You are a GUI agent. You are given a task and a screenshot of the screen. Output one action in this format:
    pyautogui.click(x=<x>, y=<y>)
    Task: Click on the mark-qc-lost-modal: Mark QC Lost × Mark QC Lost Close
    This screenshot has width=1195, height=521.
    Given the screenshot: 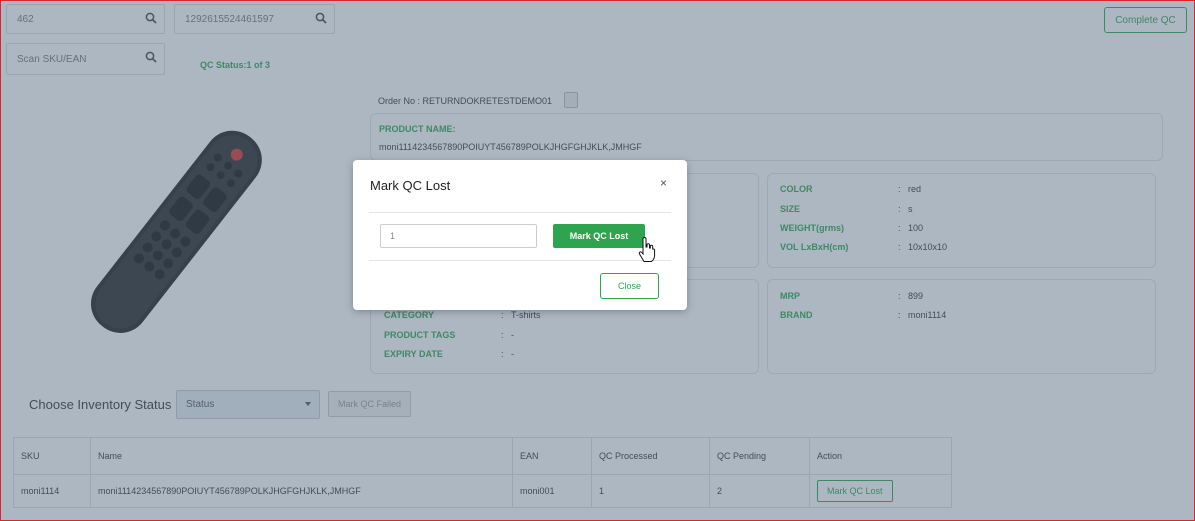 What is the action you would take?
    pyautogui.click(x=520, y=235)
    